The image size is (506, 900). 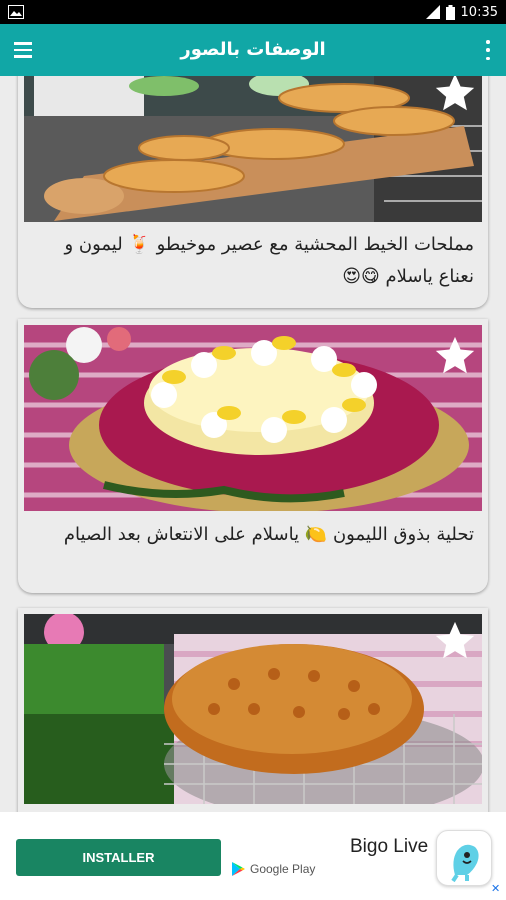 I want to click on advertiser-name: Bigo Live, so click(x=389, y=847).